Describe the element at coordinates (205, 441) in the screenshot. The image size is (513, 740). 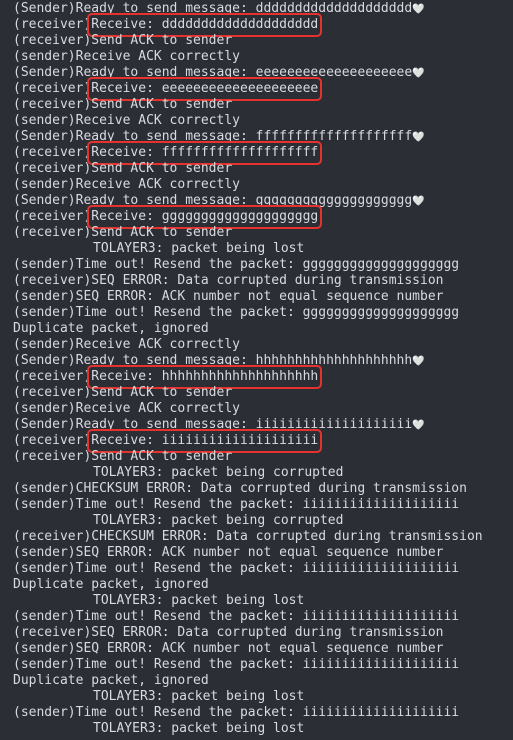
I see `highlighted-receive-message: Receive: iiiiiiiiiiiiiiiiiiii` at that location.